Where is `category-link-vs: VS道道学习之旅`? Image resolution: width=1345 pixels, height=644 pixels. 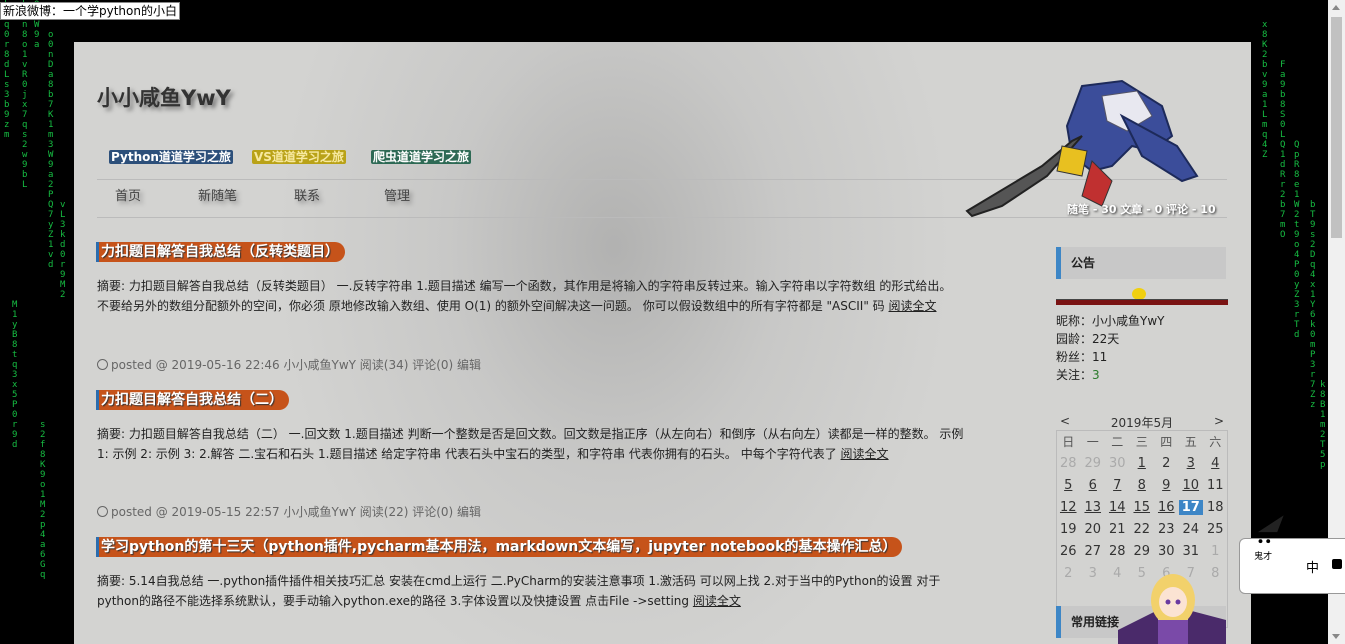
category-link-vs: VS道道学习之旅 is located at coordinates (299, 157).